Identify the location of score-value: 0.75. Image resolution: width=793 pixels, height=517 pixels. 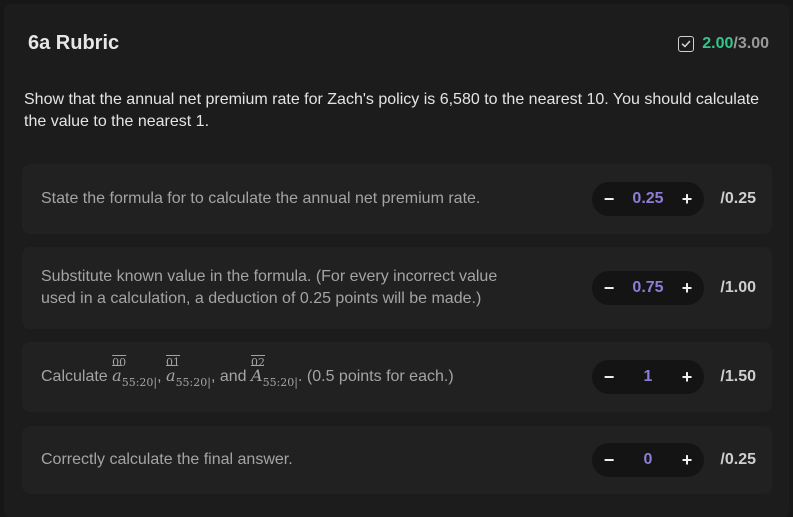
(648, 288).